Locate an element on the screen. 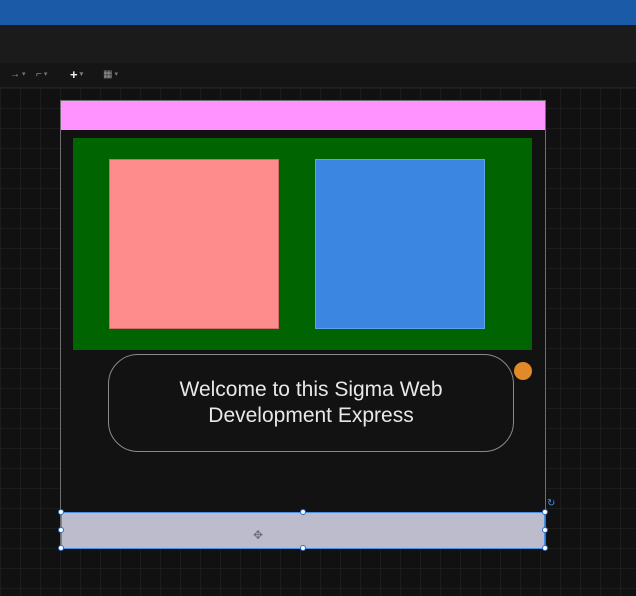 This screenshot has width=636, height=596. resize-handle-bottom-left is located at coordinates (61, 548).